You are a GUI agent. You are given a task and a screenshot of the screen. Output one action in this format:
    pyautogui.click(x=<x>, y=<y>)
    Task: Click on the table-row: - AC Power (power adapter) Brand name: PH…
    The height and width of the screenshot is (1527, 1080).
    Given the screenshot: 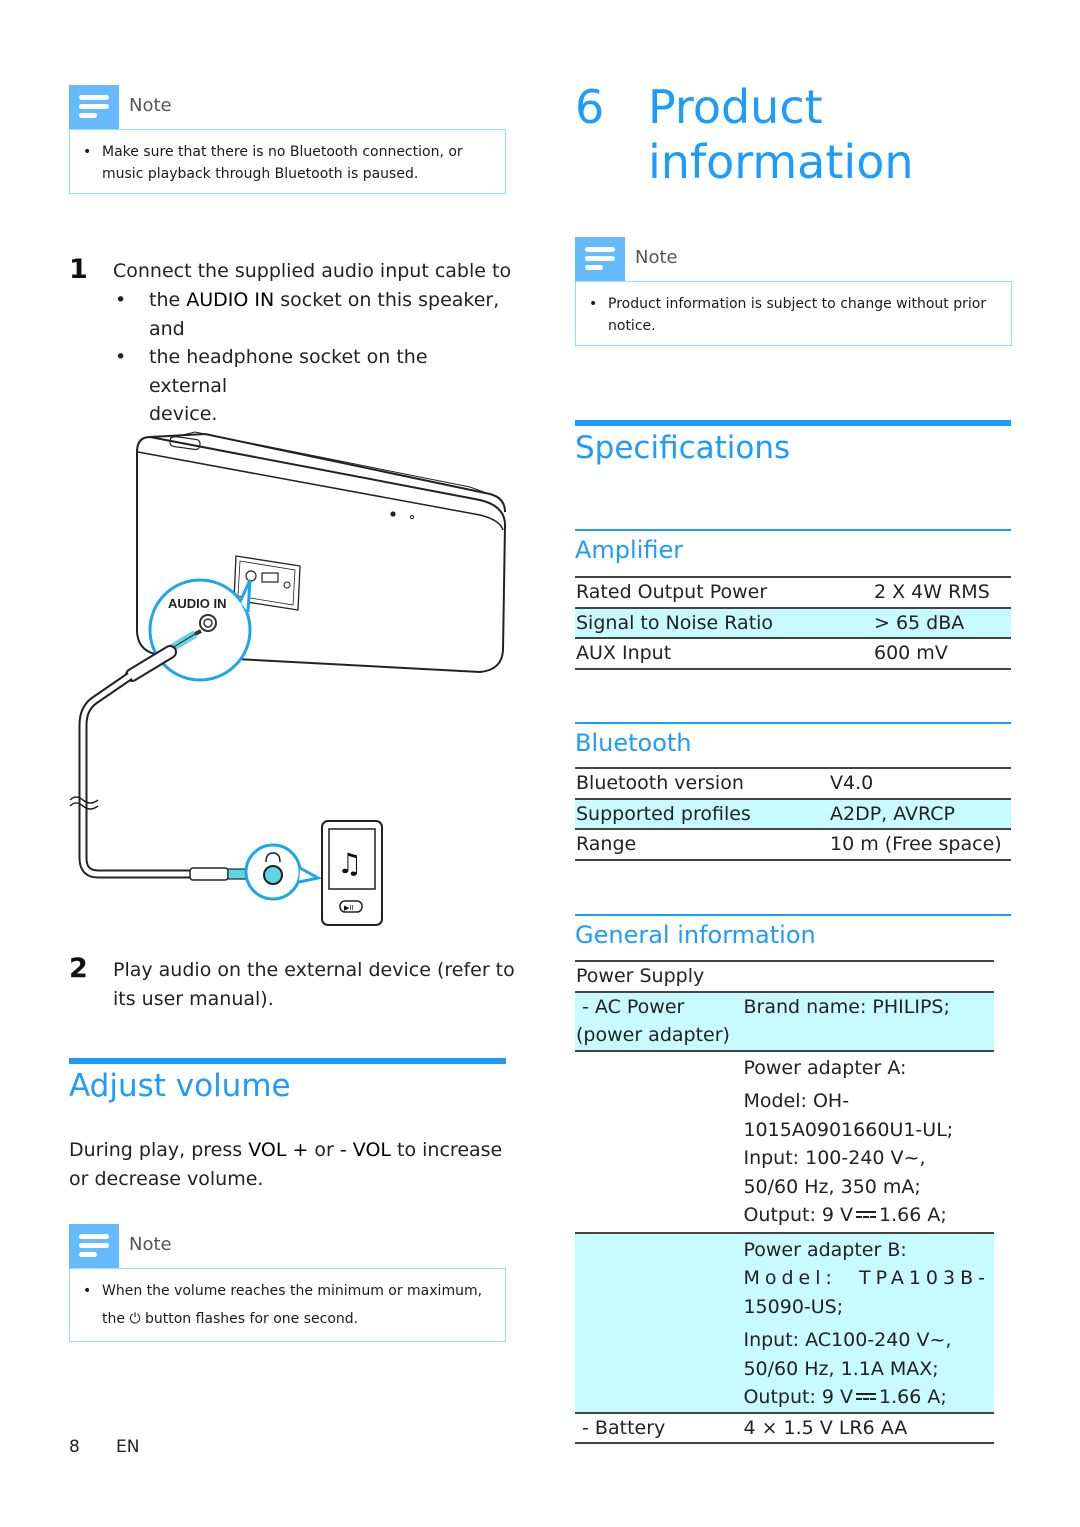 What is the action you would take?
    pyautogui.click(x=784, y=1021)
    